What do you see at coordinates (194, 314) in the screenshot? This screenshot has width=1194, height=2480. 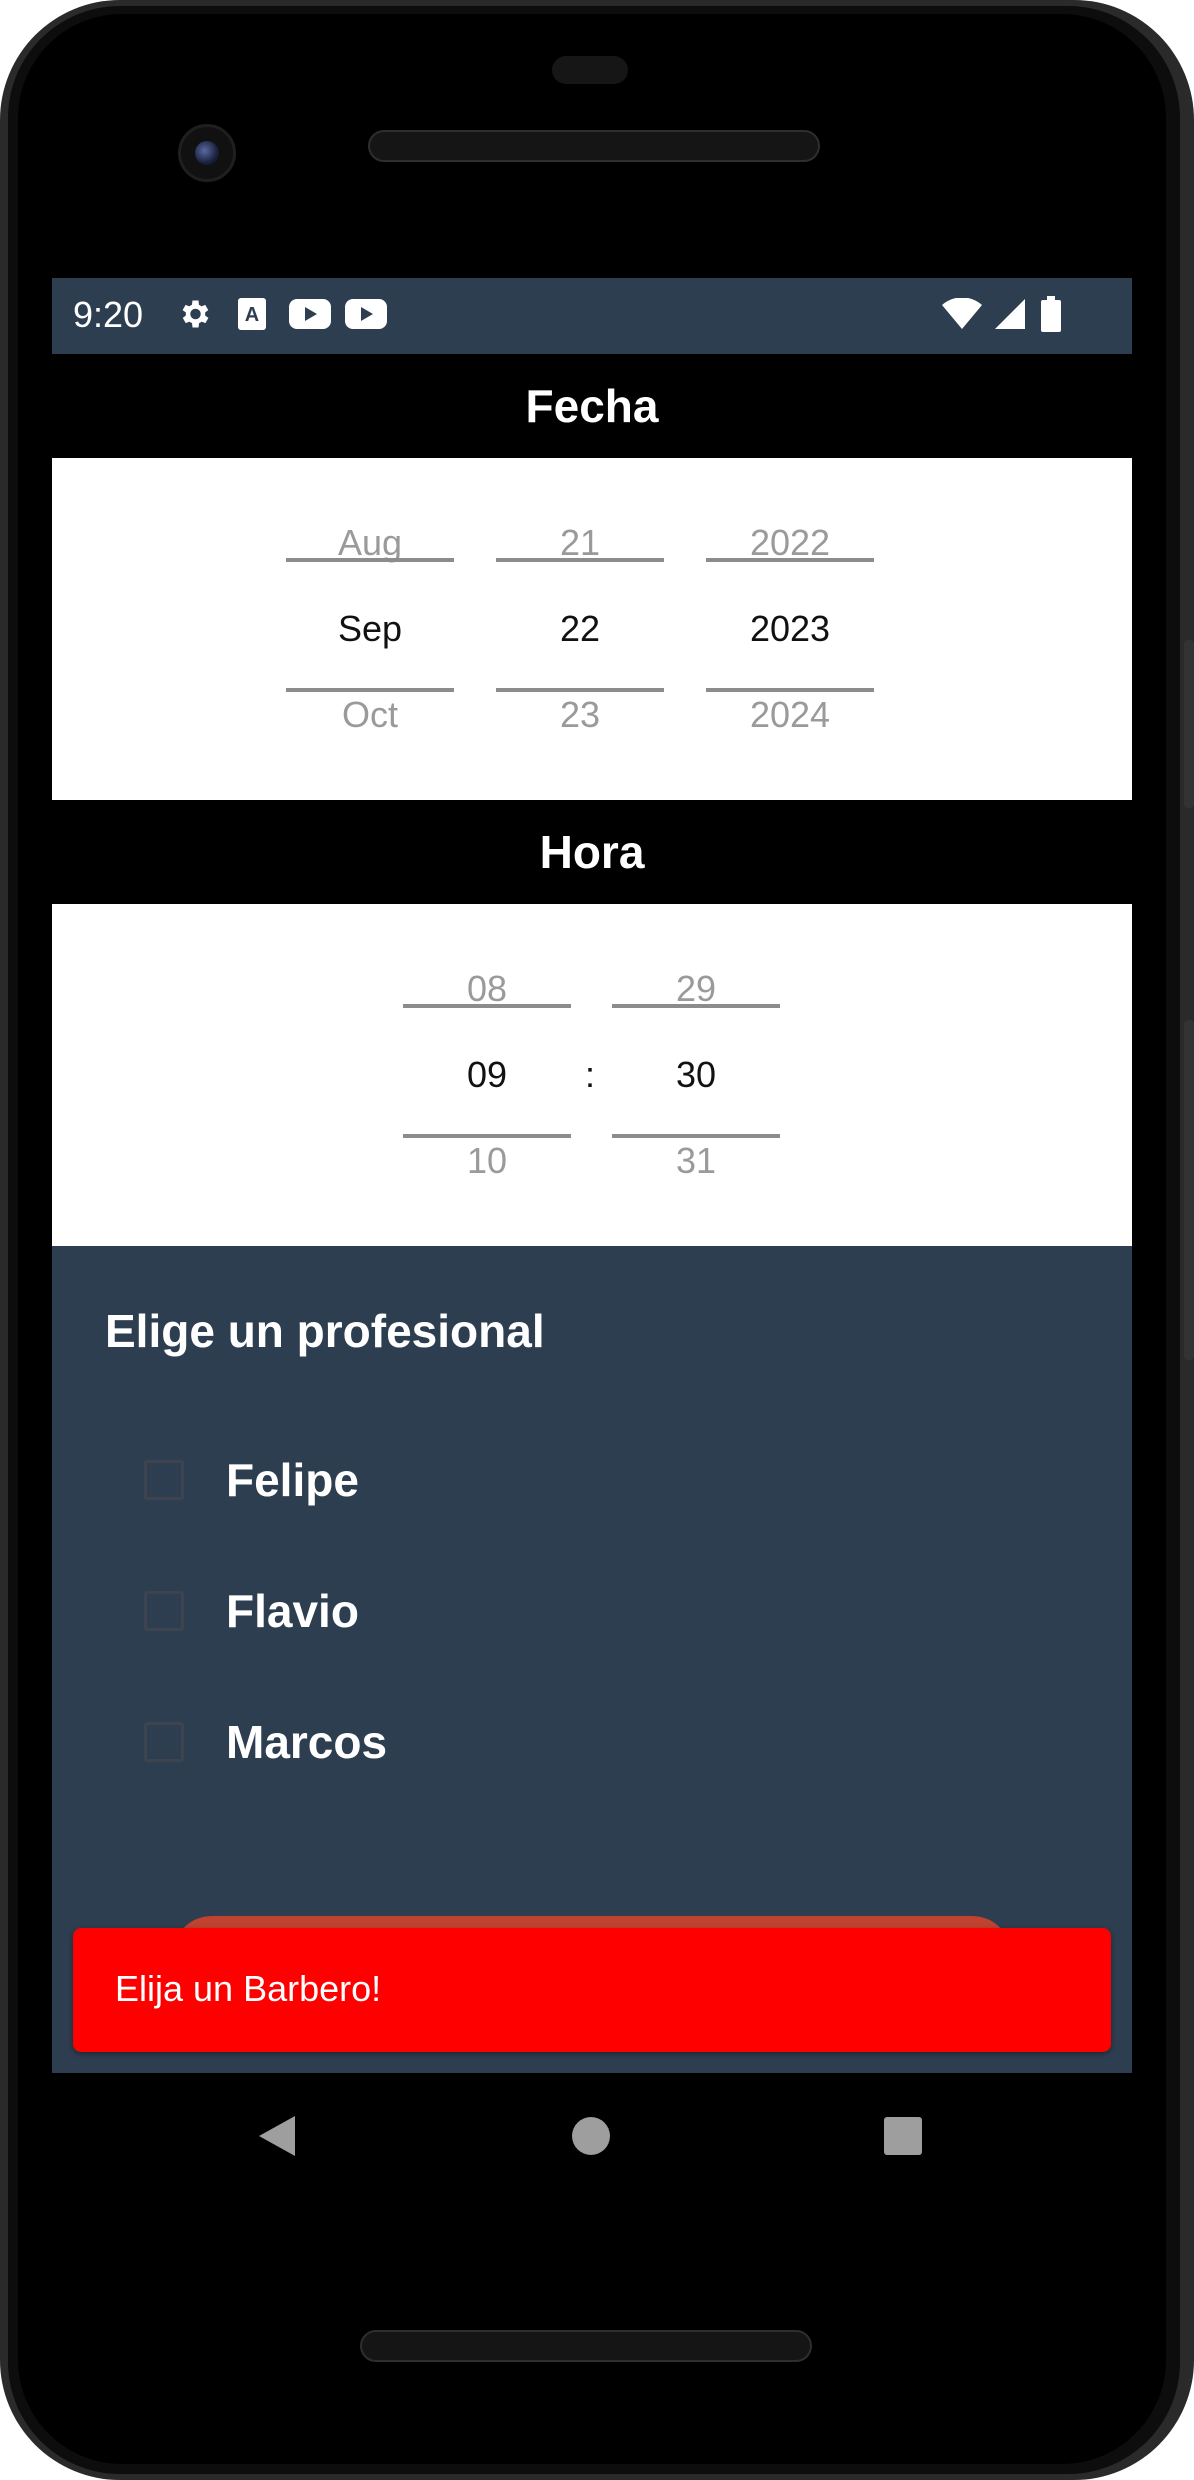 I see `gear-icon` at bounding box center [194, 314].